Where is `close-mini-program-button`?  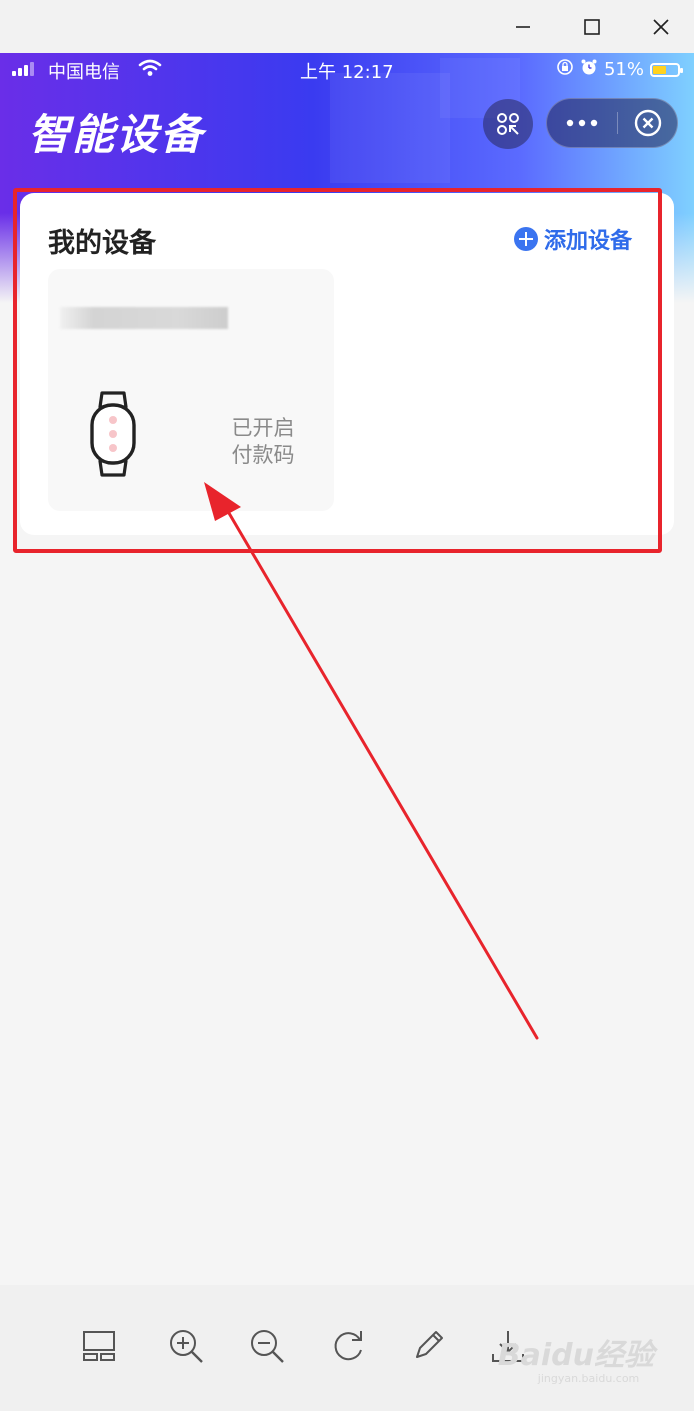 close-mini-program-button is located at coordinates (648, 123).